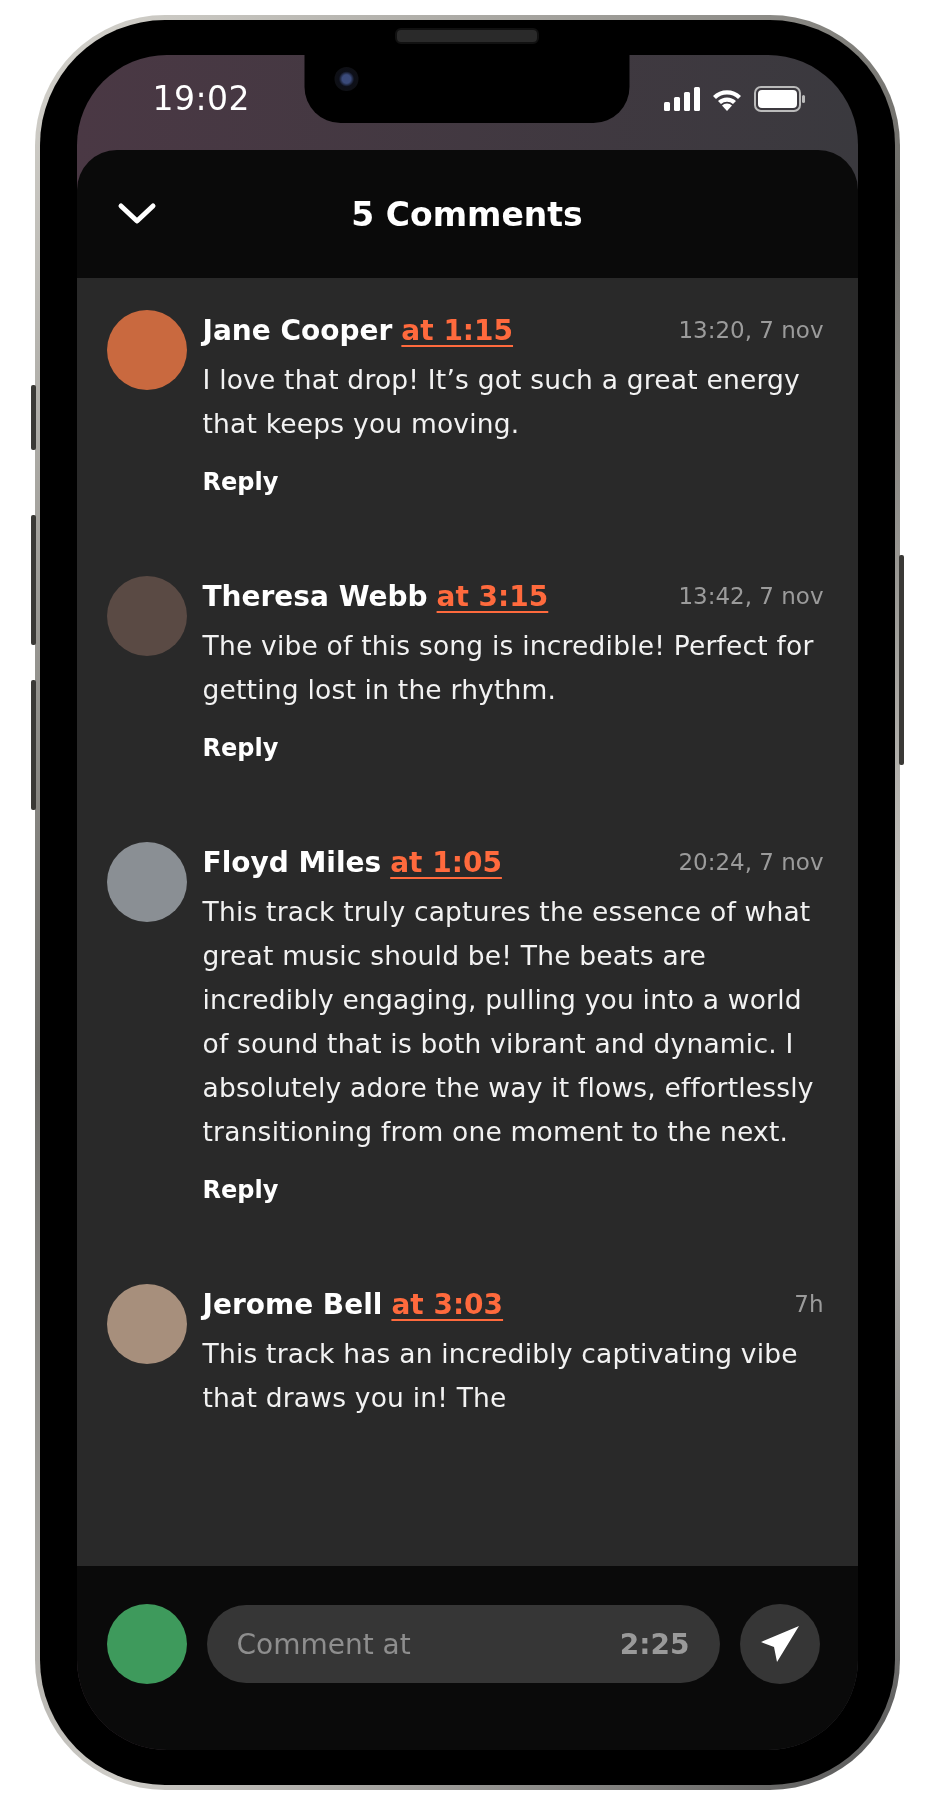  I want to click on author-name: Jerome Bell, so click(292, 1304).